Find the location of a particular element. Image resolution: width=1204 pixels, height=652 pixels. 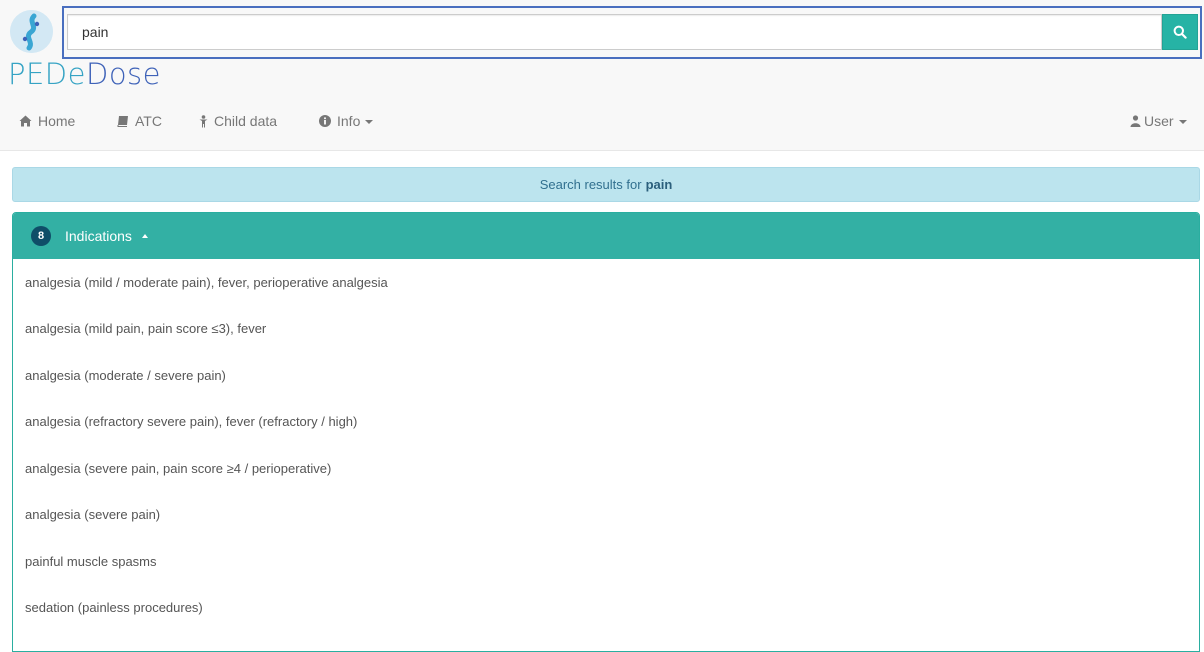

nav-info-dropdown: Info is located at coordinates (346, 121).